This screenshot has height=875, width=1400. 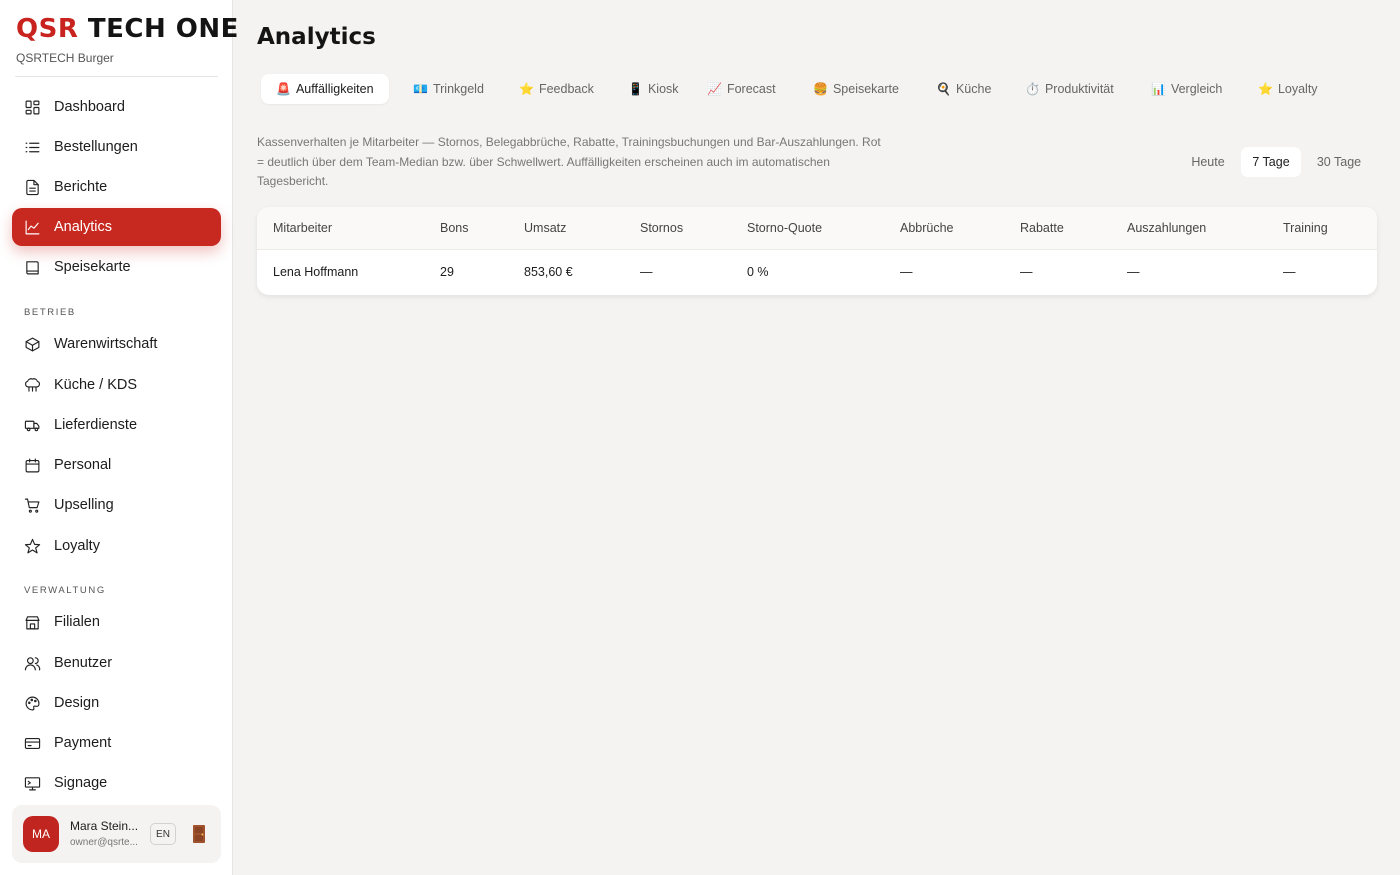 What do you see at coordinates (116, 546) in the screenshot?
I see `sidebar-item-loyalty: Loyalty` at bounding box center [116, 546].